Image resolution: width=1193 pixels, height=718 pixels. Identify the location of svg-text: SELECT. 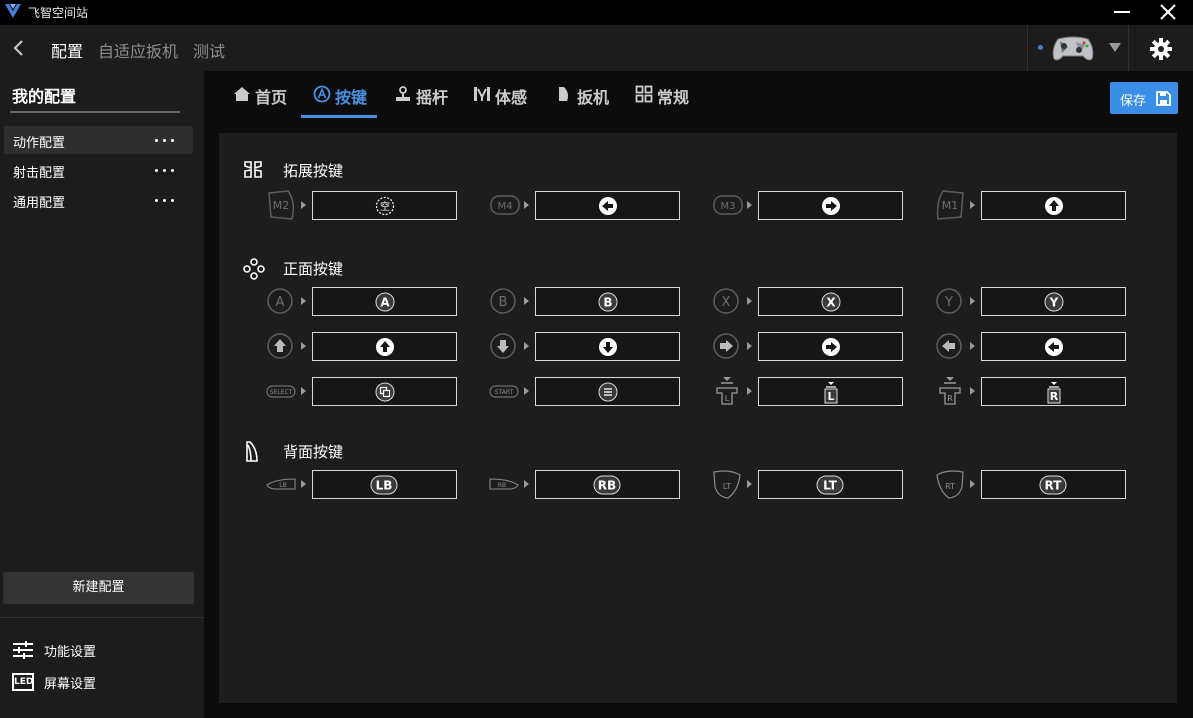
(281, 392).